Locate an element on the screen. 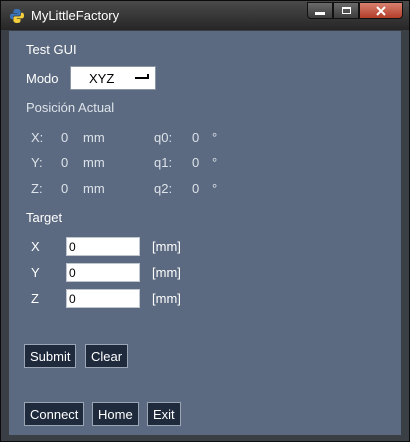 Image resolution: width=410 pixels, height=442 pixels. position-title: Posición Actual is located at coordinates (70, 107).